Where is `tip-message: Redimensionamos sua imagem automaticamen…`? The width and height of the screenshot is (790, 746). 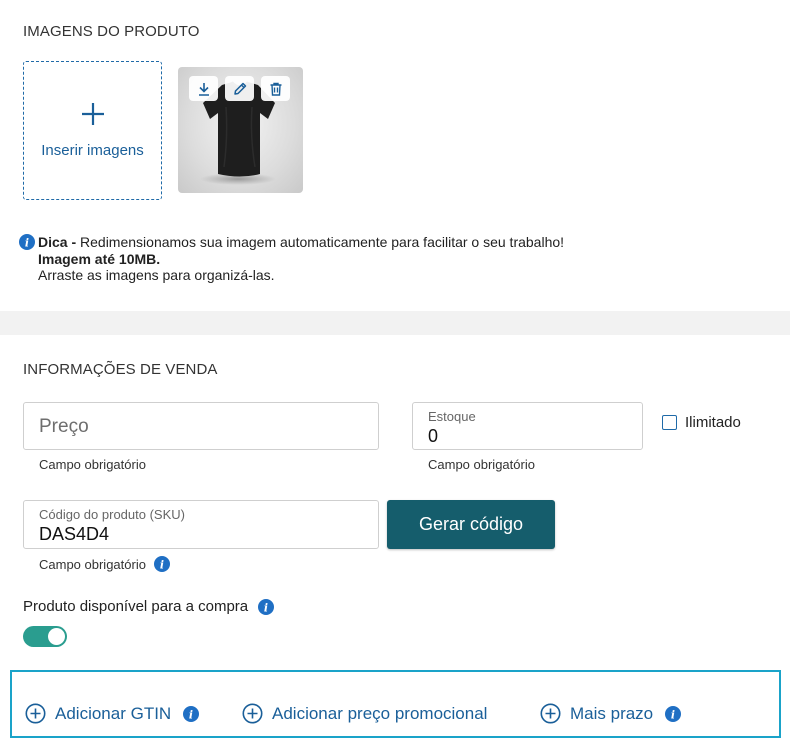
tip-message: Redimensionamos sua imagem automaticamen… is located at coordinates (320, 242).